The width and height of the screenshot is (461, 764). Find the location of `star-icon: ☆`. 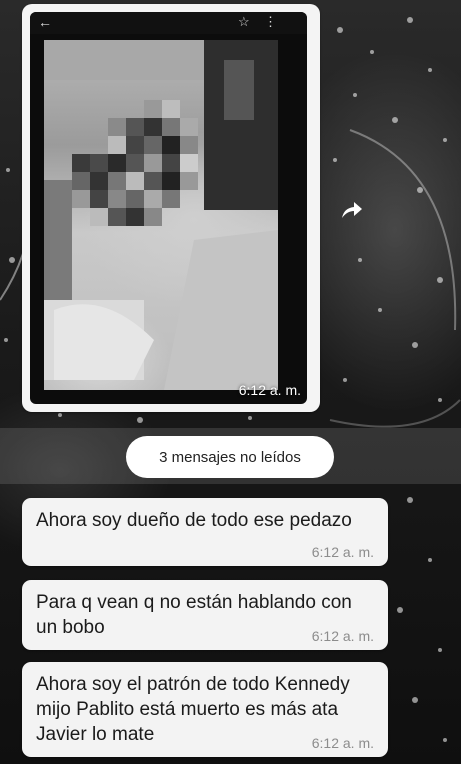

star-icon: ☆ is located at coordinates (244, 22).